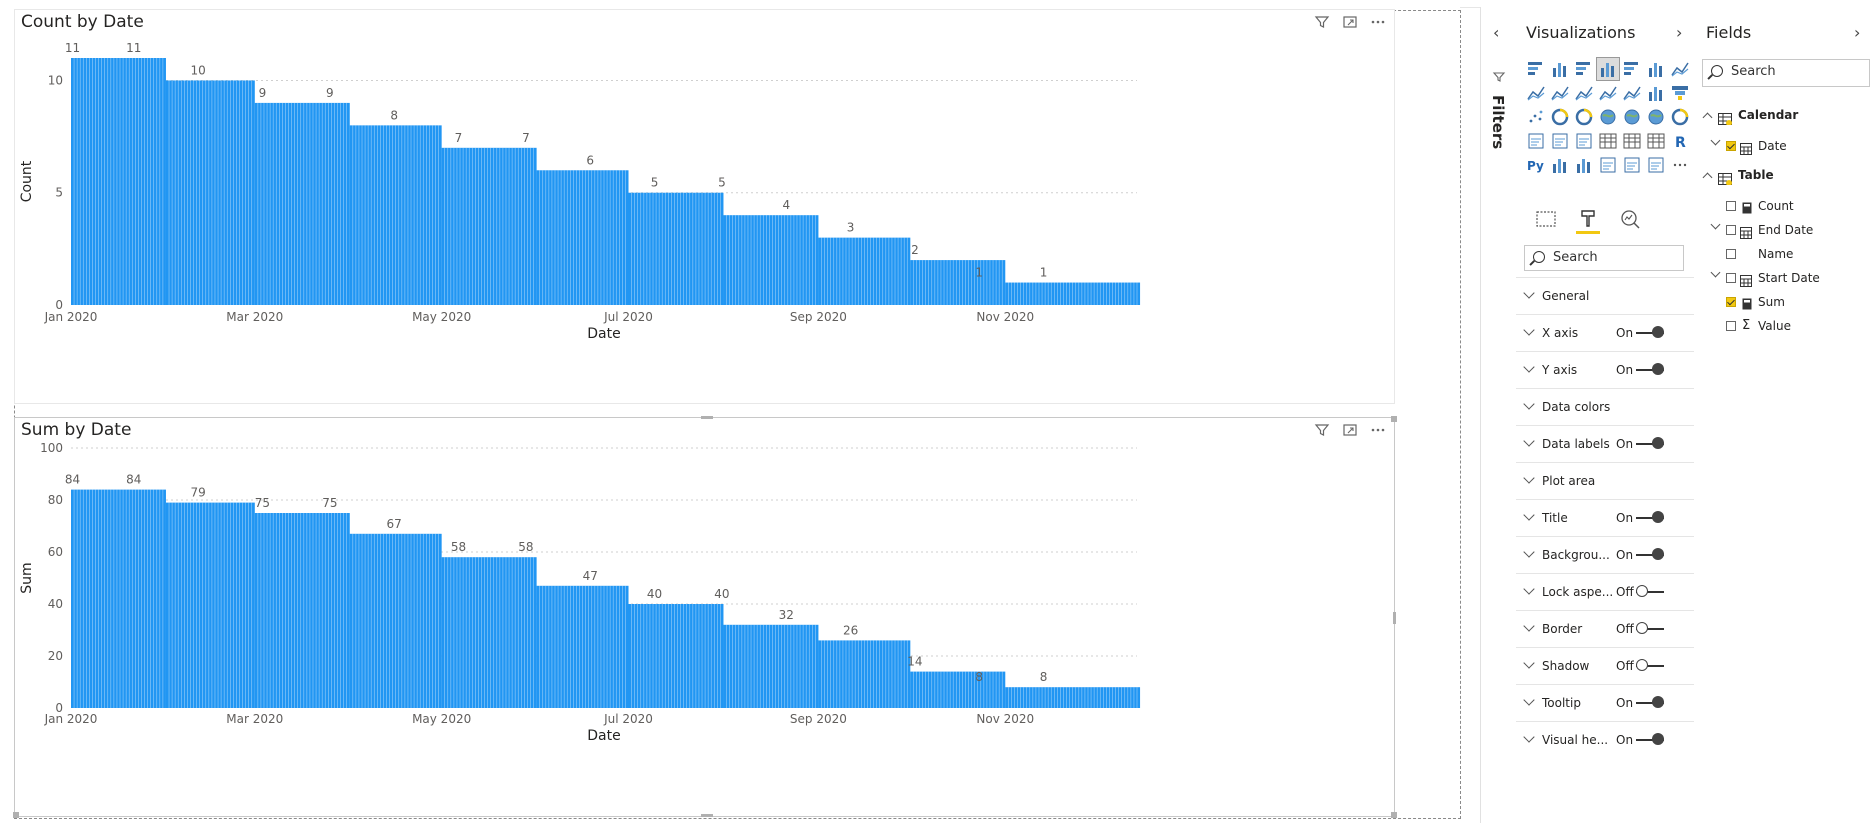 This screenshot has height=823, width=1875. Describe the element at coordinates (1656, 117) in the screenshot. I see `filled-map-icon` at that location.